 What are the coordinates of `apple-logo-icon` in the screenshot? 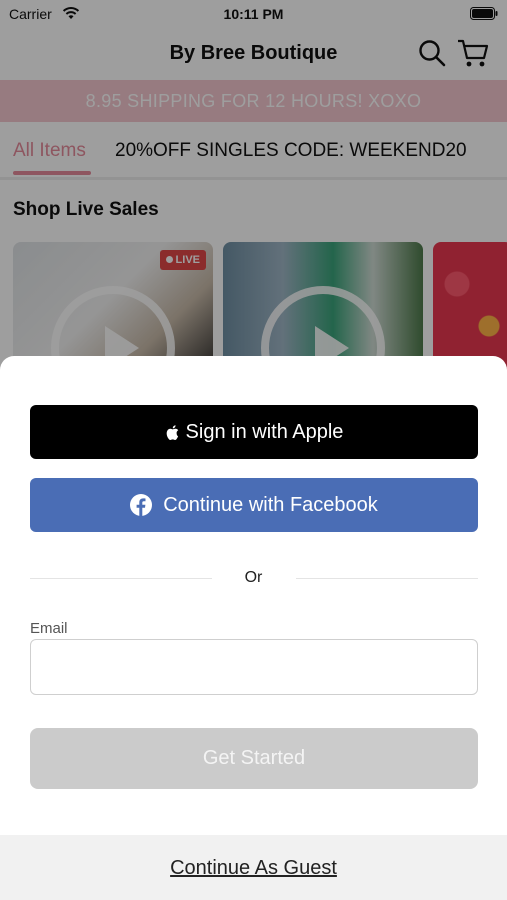 It's located at (172, 432).